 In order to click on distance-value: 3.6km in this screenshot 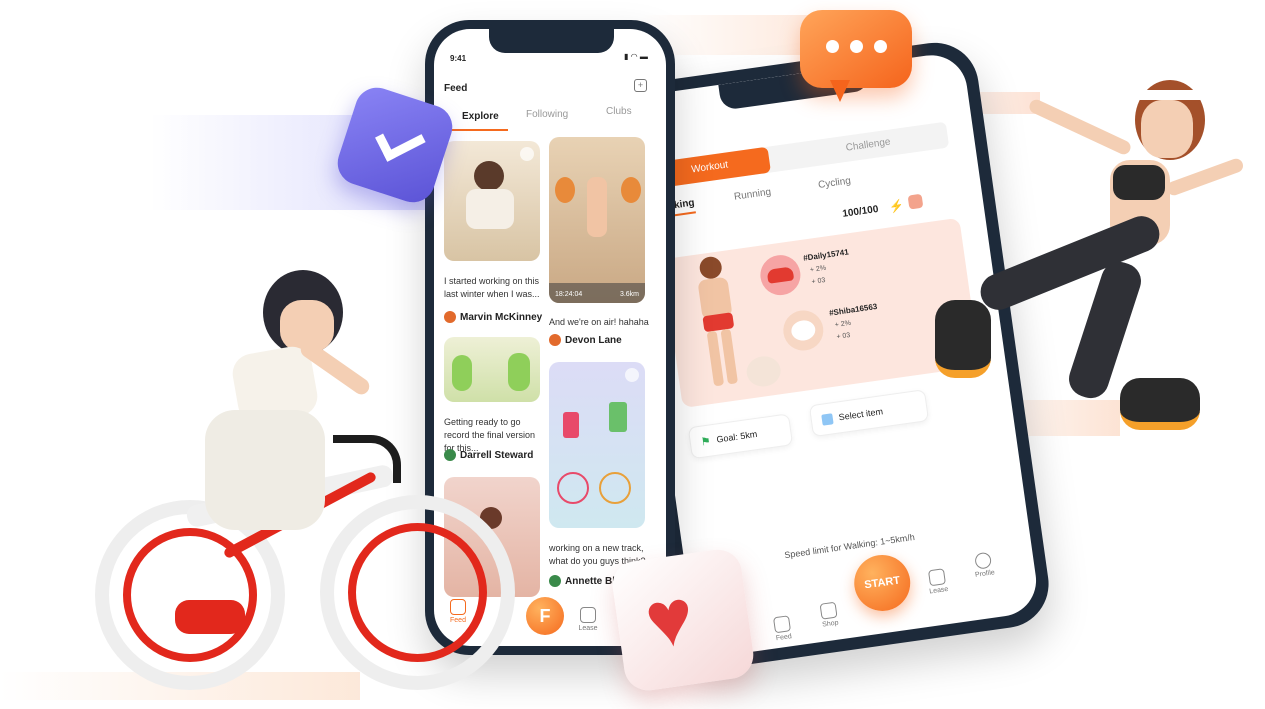, I will do `click(629, 294)`.